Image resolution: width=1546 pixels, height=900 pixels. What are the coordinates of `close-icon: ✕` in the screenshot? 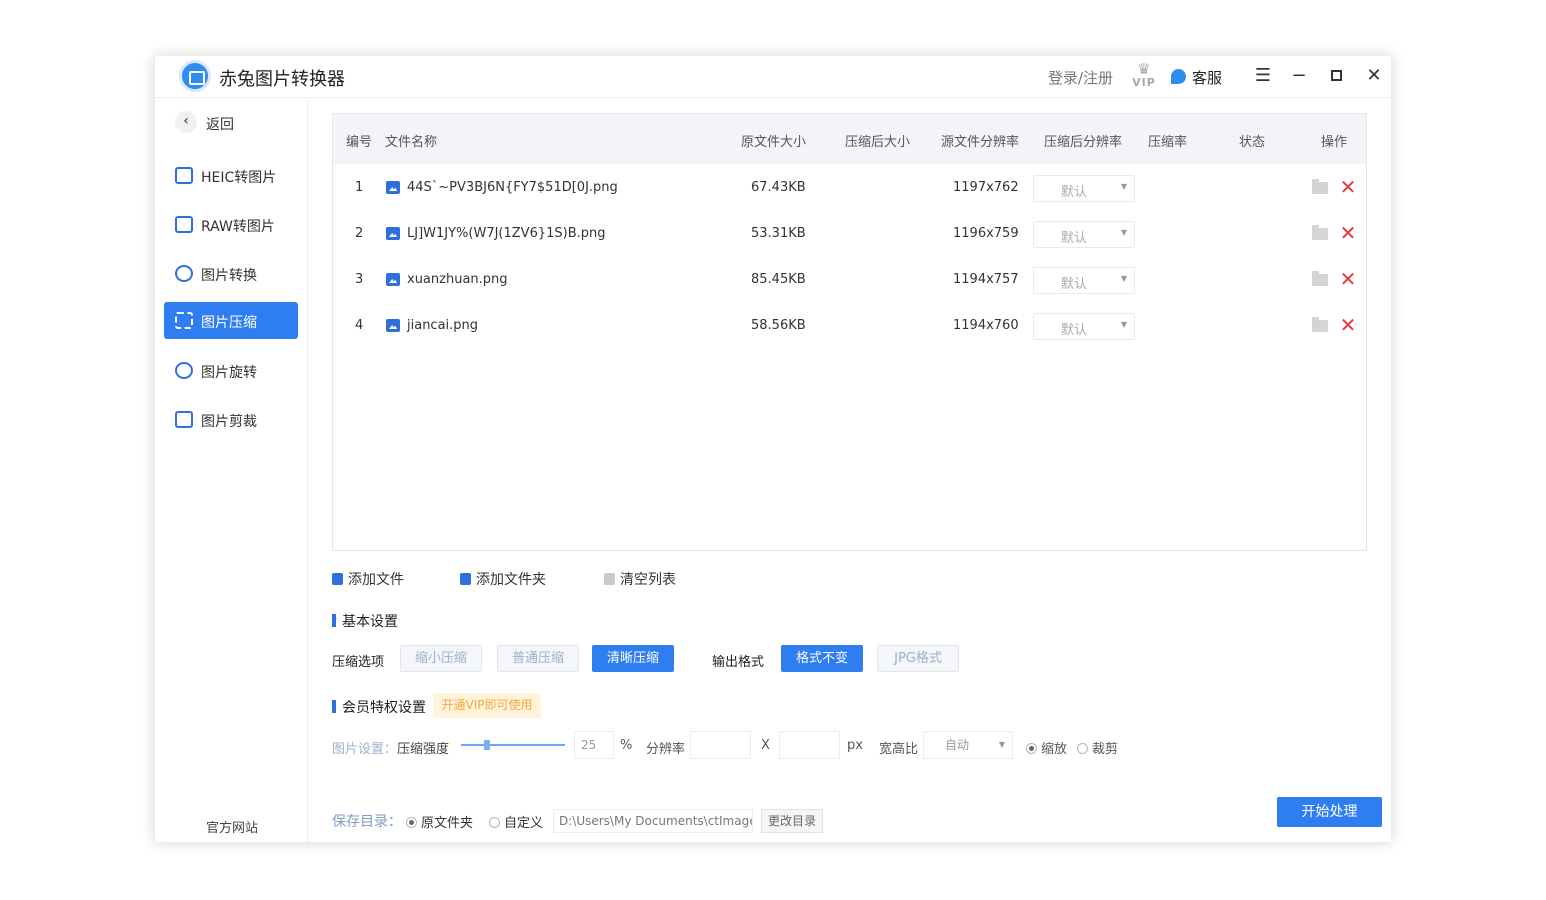 It's located at (1374, 76).